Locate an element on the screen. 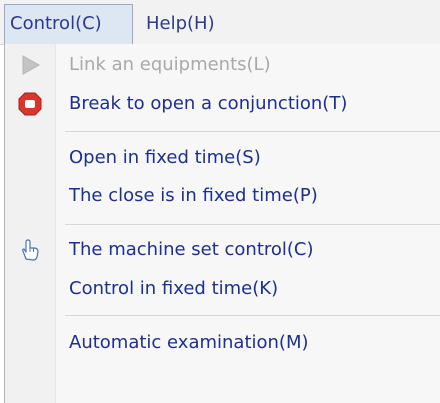  menu-item-open-fixed-time: Open in fixed time(S) is located at coordinates (222, 158).